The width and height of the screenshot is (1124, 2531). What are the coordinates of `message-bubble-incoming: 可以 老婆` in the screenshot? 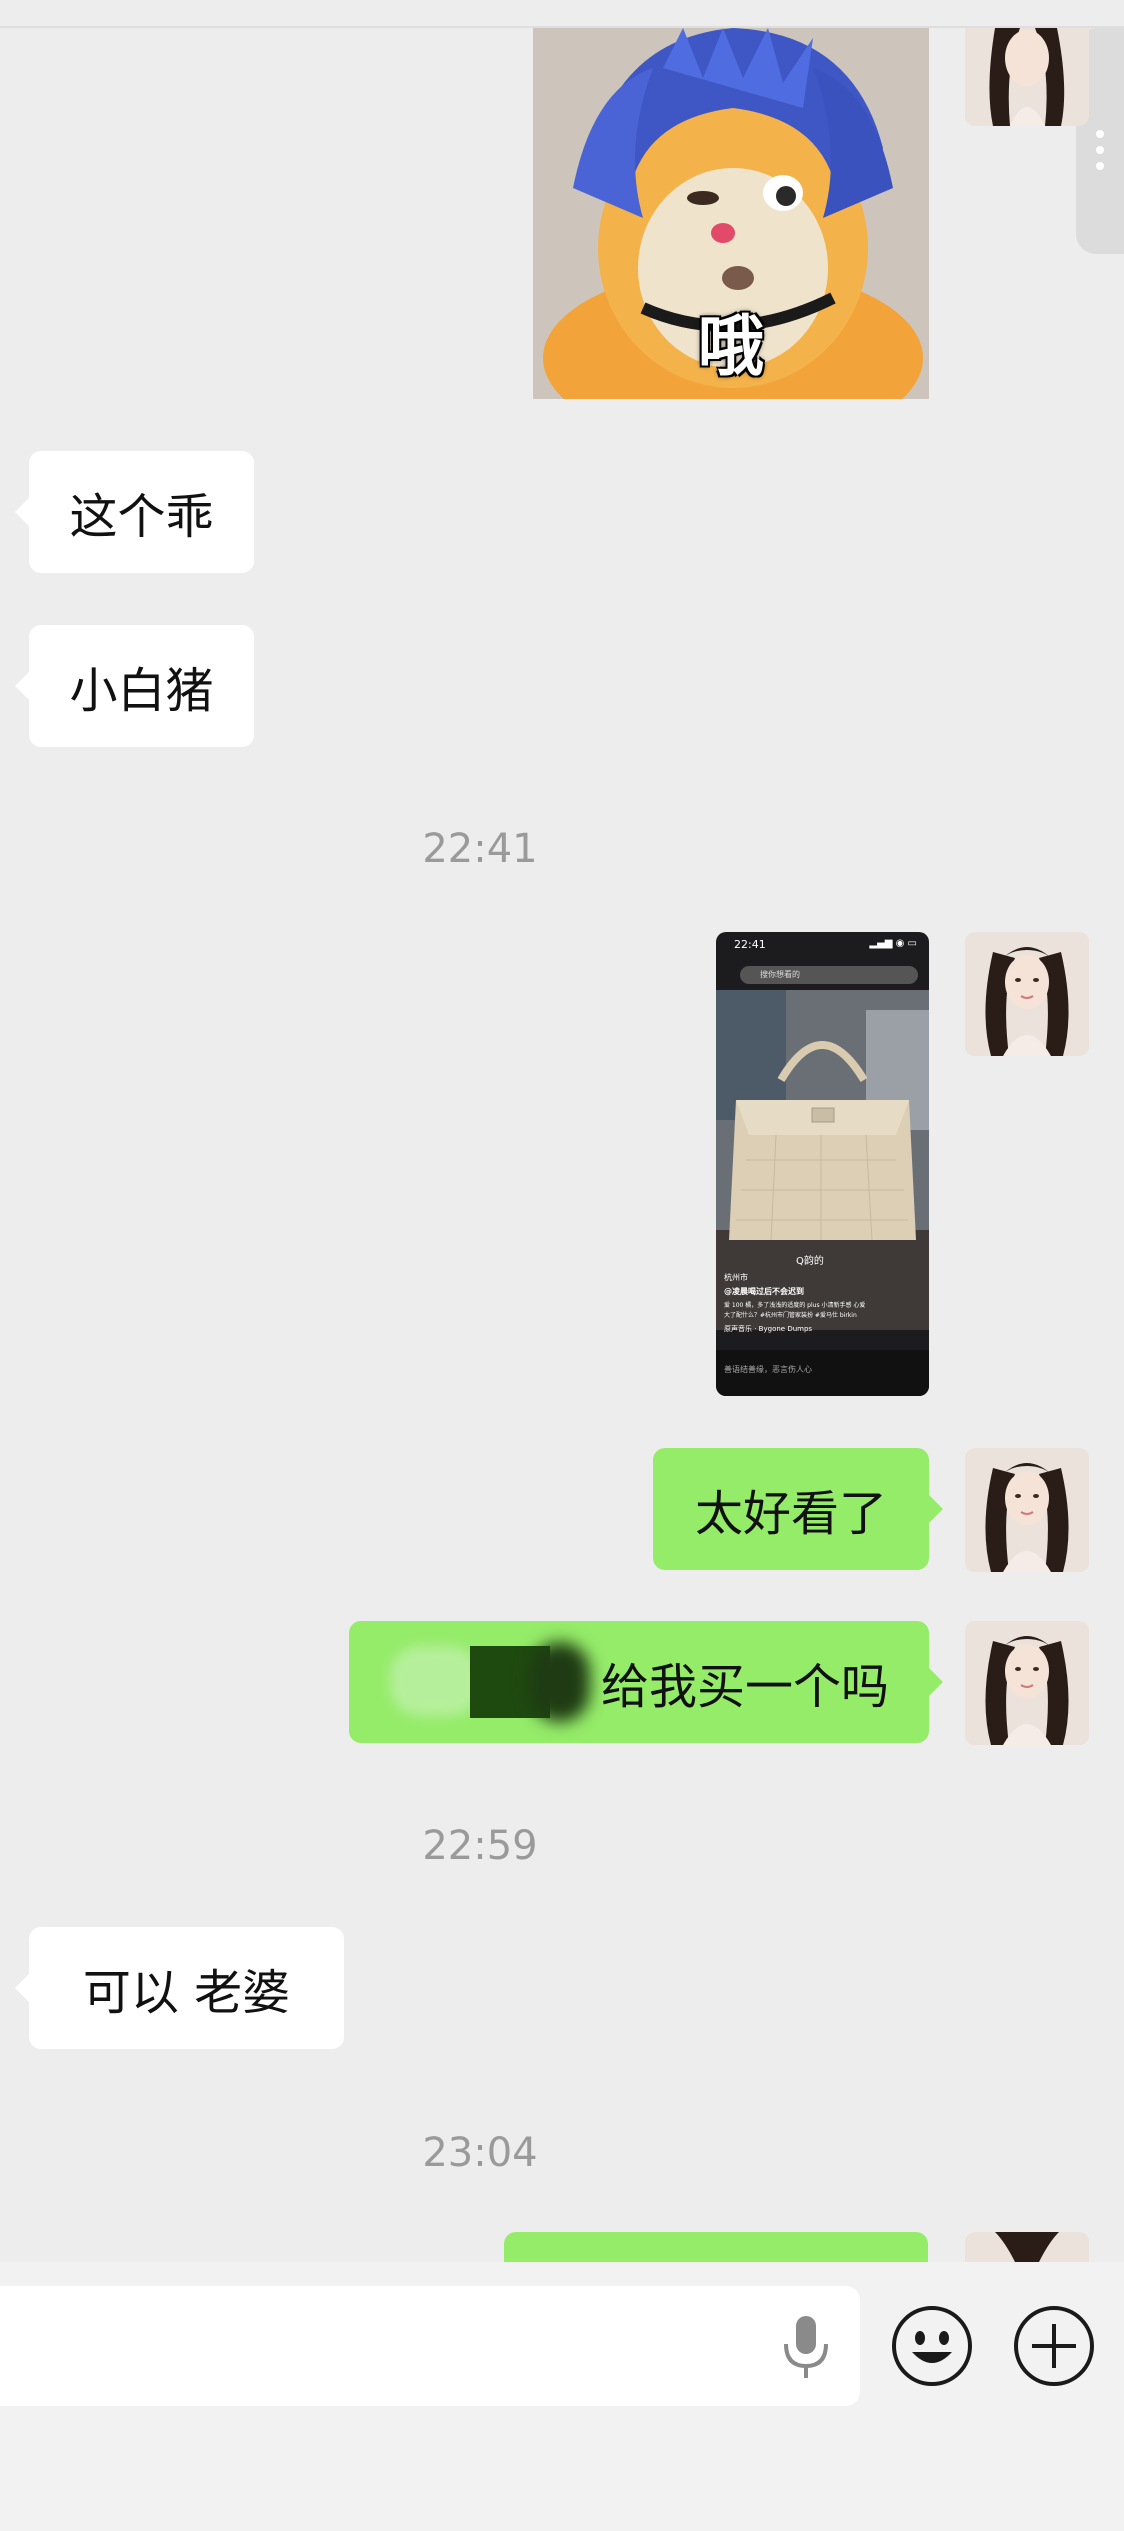 It's located at (179, 1988).